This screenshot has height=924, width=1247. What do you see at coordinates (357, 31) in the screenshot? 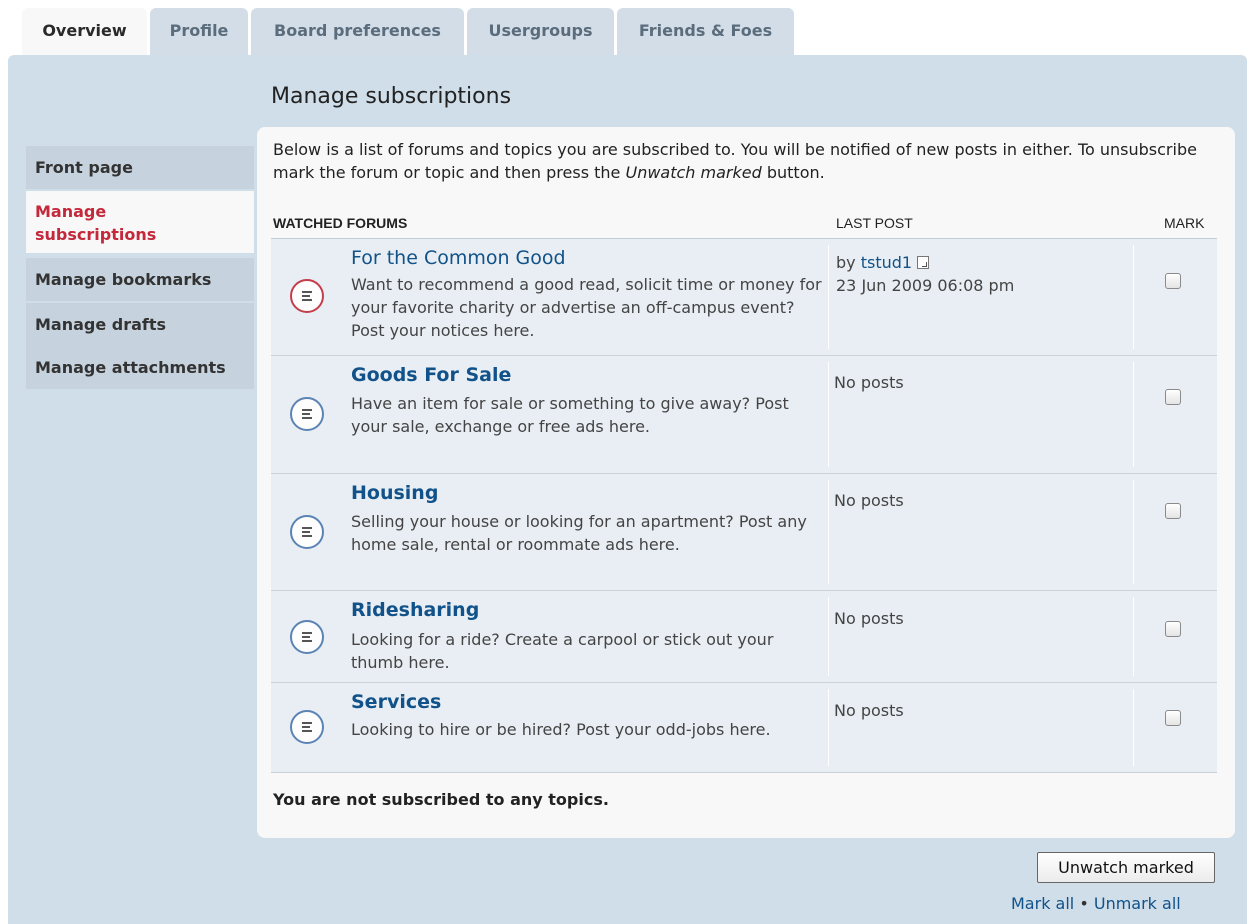
I see `tab-board-preferences: Board preferences` at bounding box center [357, 31].